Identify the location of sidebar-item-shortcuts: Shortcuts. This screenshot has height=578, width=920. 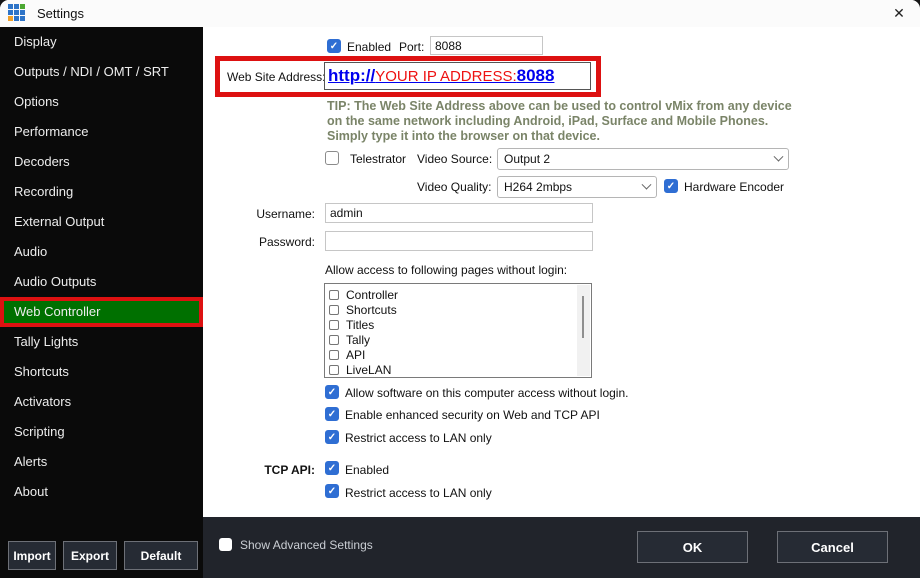
(101, 372).